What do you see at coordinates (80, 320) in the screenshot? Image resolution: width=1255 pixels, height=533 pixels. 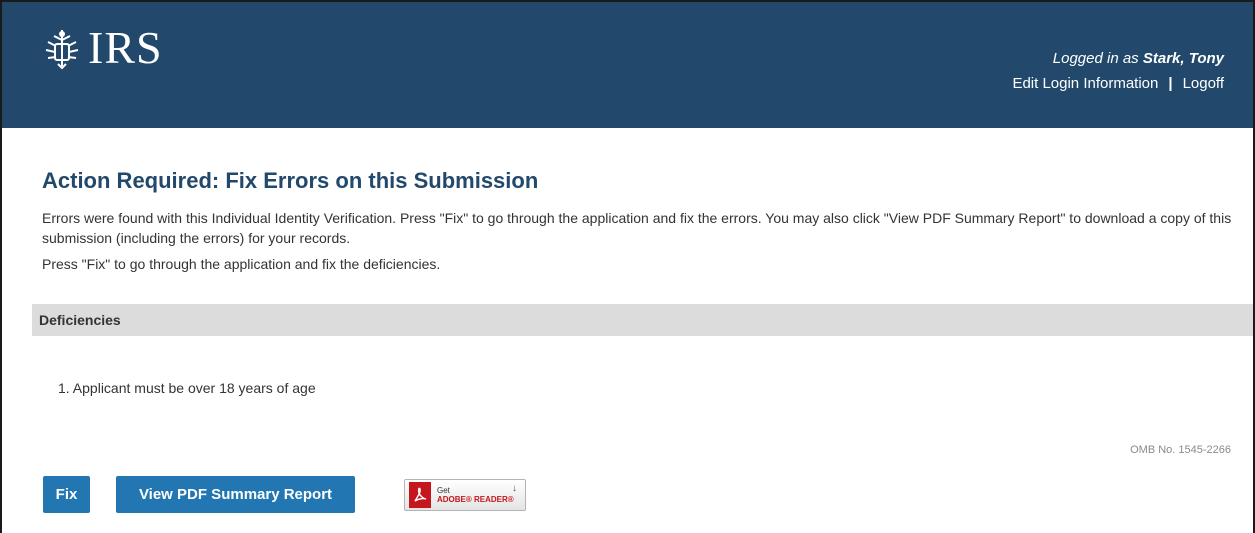 I see `deficiencies-heading: Deficiencies` at bounding box center [80, 320].